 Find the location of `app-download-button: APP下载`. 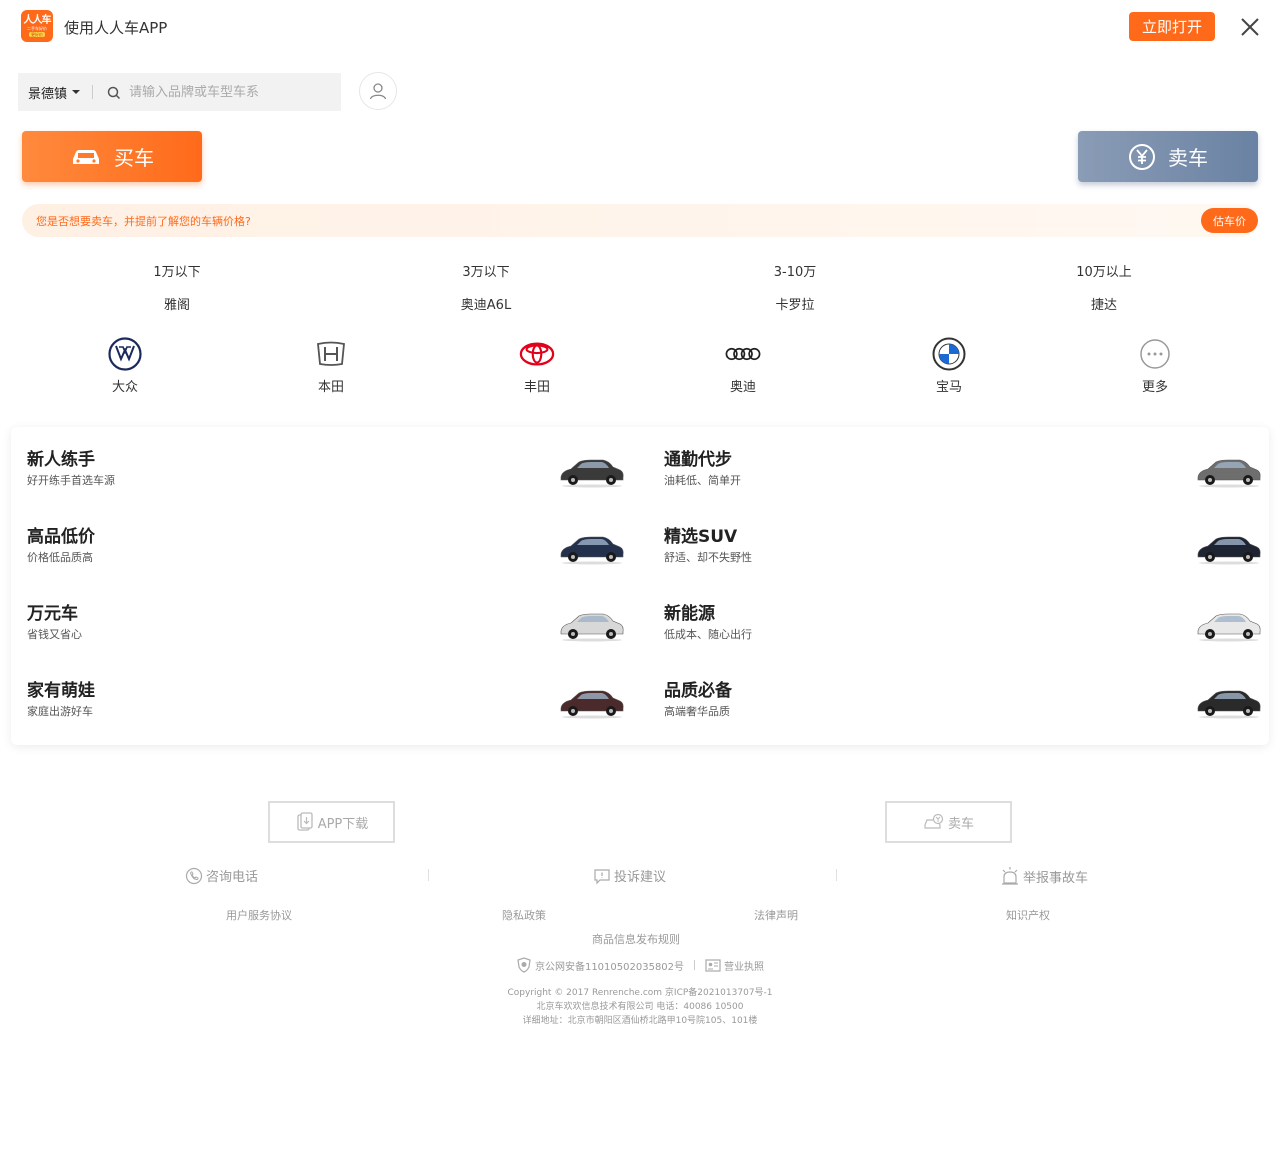

app-download-button: APP下载 is located at coordinates (331, 822).